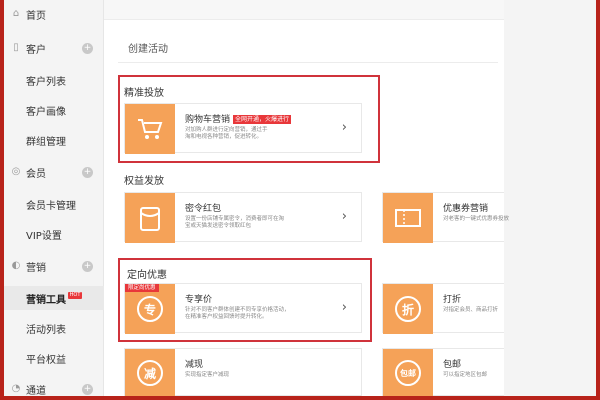 This screenshot has height=400, width=600. Describe the element at coordinates (54, 386) in the screenshot. I see `sidebar-group-channels: ◔ 通道 +` at that location.